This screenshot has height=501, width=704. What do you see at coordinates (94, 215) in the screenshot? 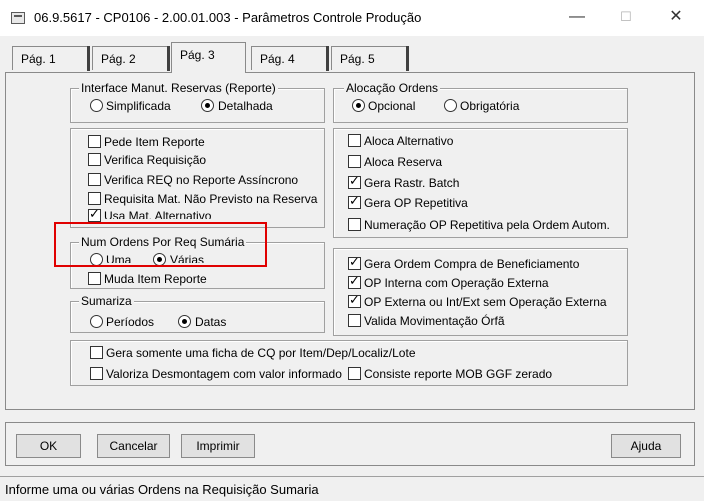
I see `checkbox-usa-mat-alternativo` at bounding box center [94, 215].